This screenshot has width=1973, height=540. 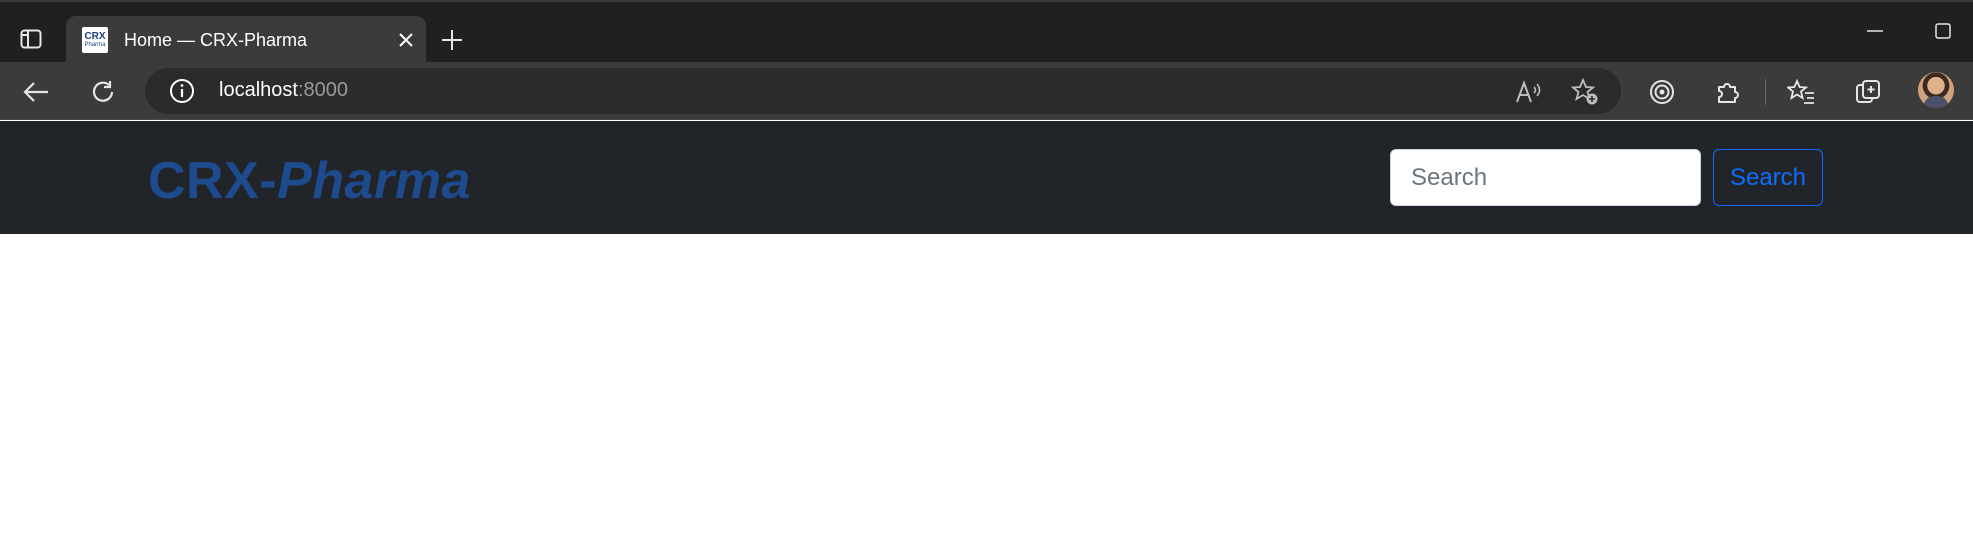 What do you see at coordinates (406, 40) in the screenshot?
I see `close-icon` at bounding box center [406, 40].